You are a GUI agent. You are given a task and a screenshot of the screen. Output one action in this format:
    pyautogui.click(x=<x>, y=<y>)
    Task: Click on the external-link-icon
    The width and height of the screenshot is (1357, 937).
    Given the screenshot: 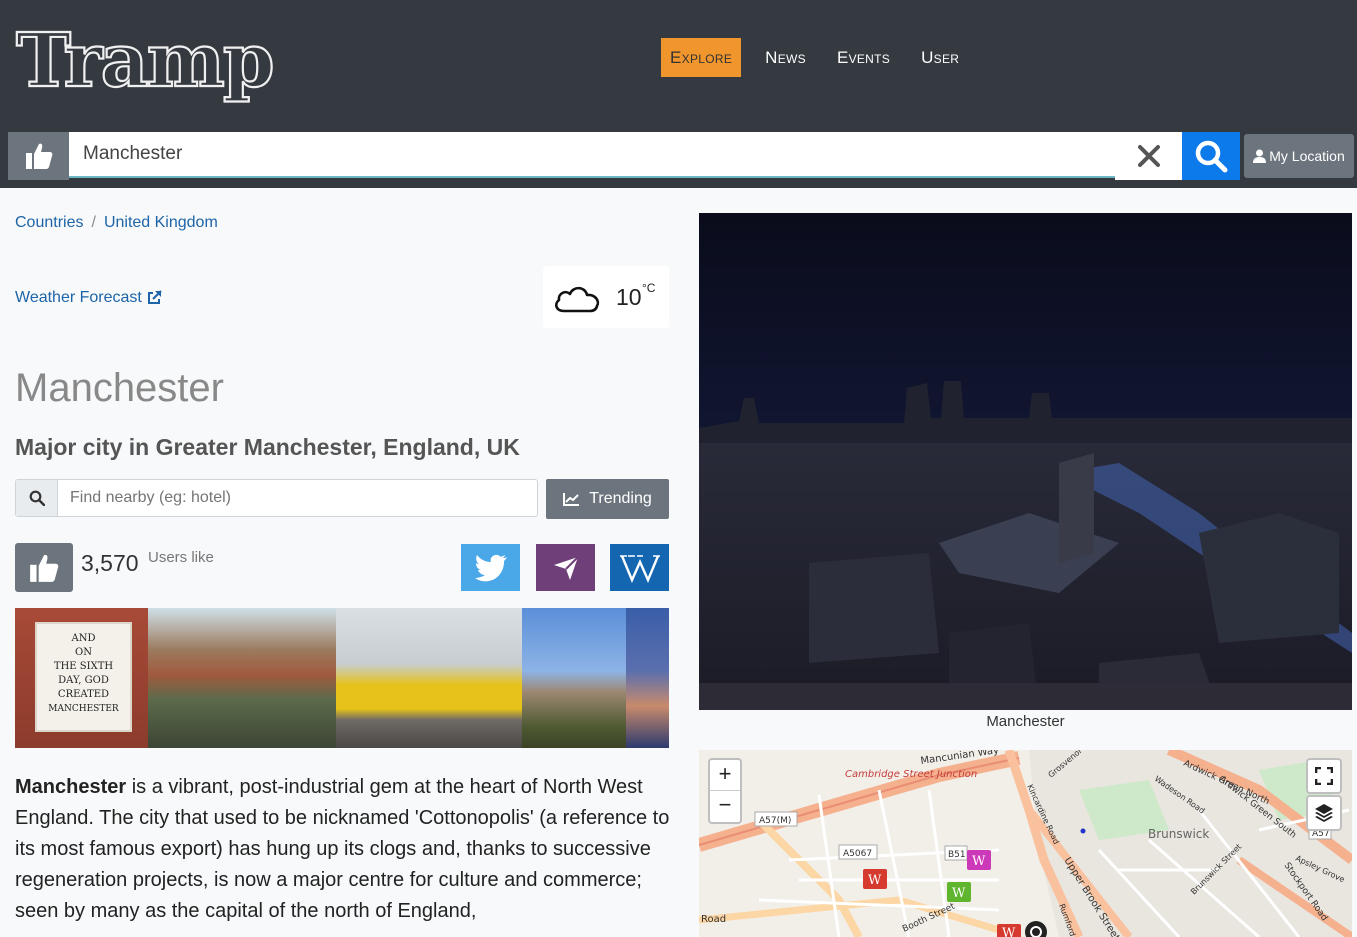 What is the action you would take?
    pyautogui.click(x=154, y=297)
    